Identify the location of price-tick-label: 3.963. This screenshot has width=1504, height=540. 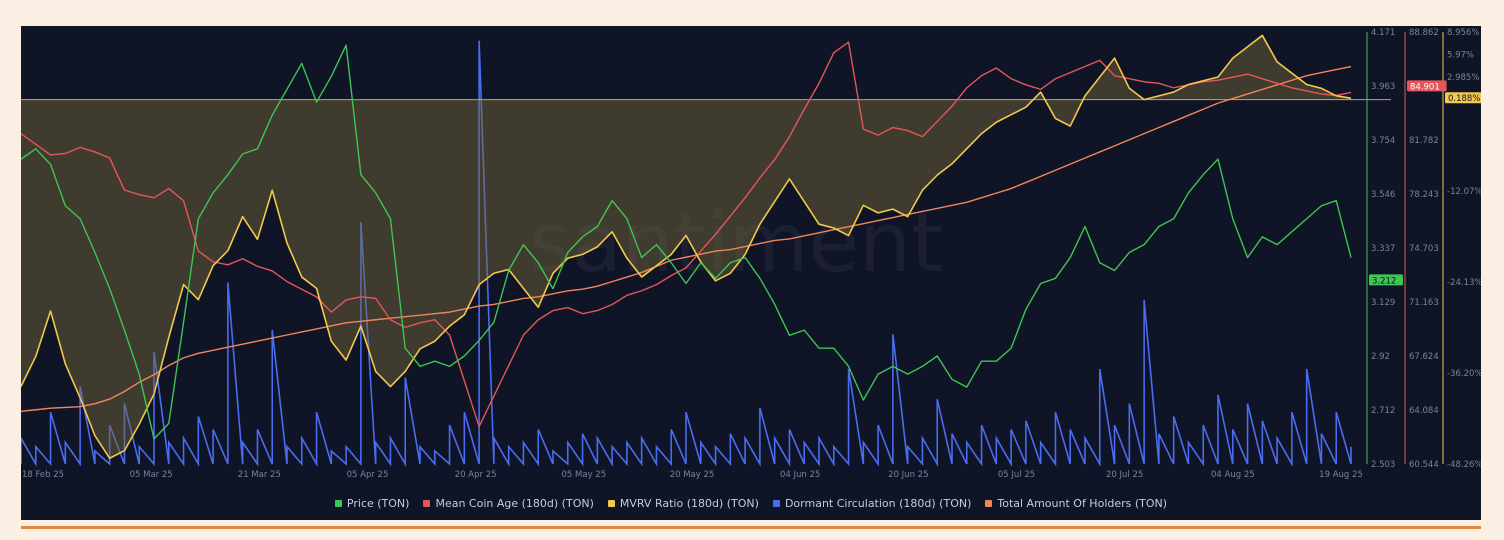
(1383, 87).